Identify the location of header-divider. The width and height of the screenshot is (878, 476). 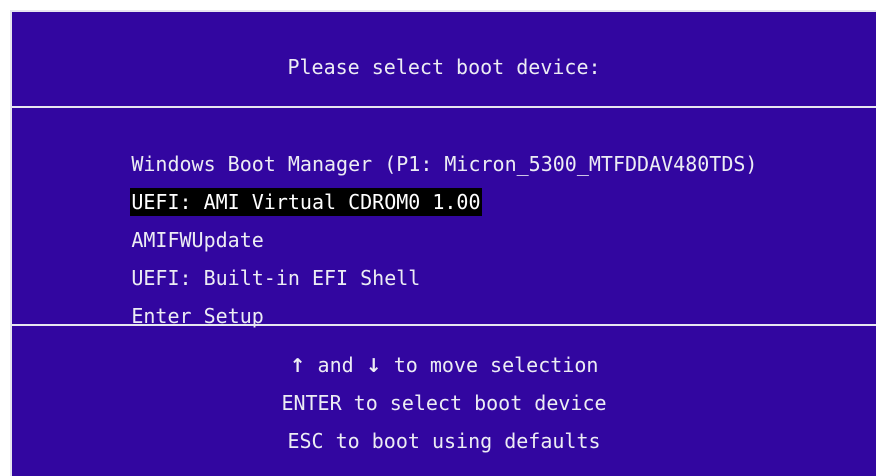
(444, 107).